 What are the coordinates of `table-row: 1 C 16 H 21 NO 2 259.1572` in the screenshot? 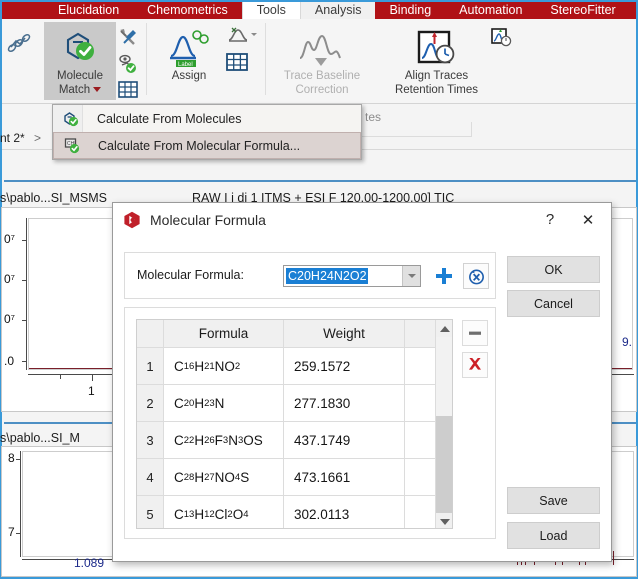 It's located at (294, 366).